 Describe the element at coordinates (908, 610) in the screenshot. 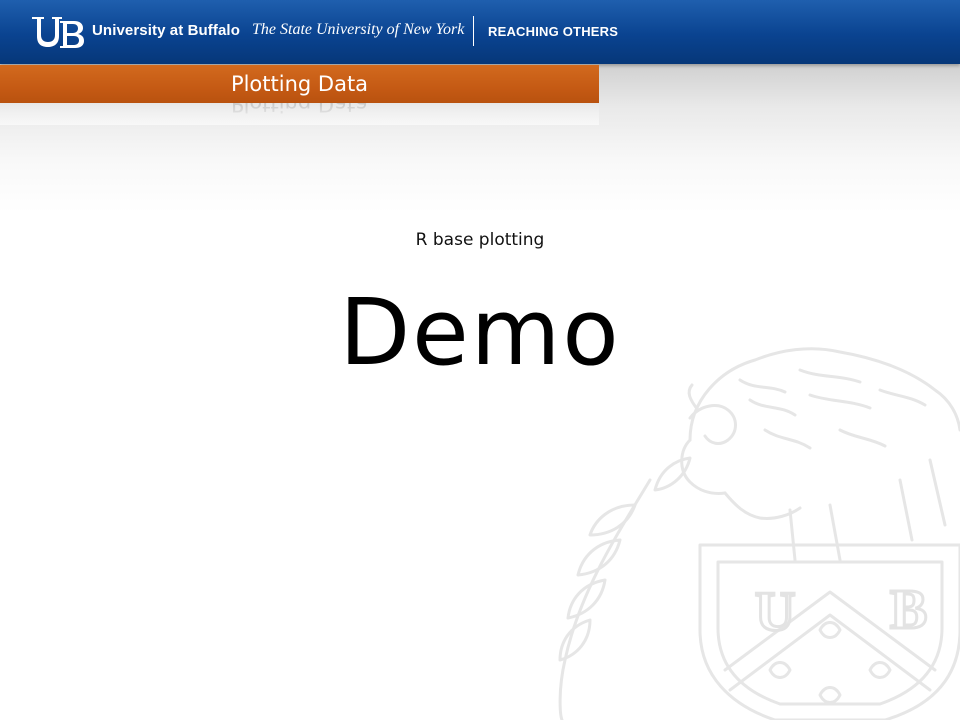

I see `seal-letter-b: B` at that location.